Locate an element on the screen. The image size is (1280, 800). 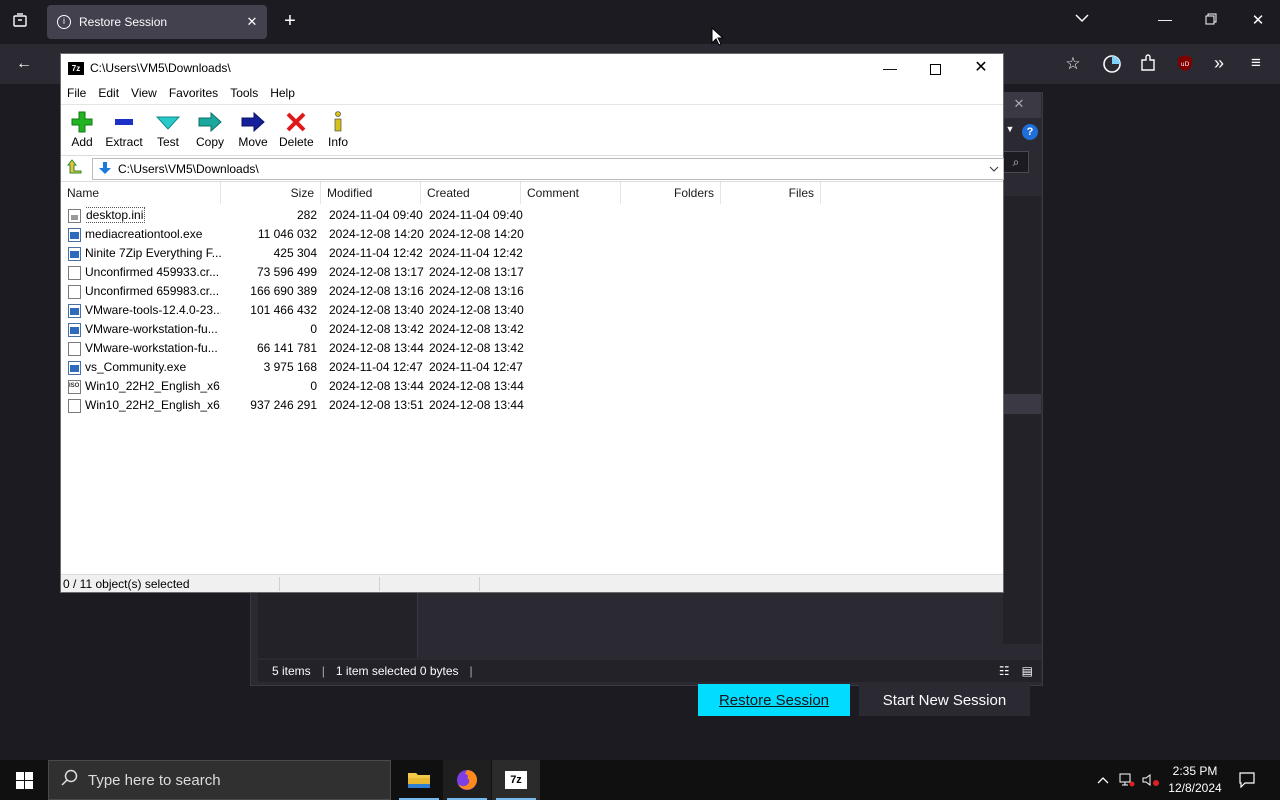
col-modified: Modified is located at coordinates (371, 193).